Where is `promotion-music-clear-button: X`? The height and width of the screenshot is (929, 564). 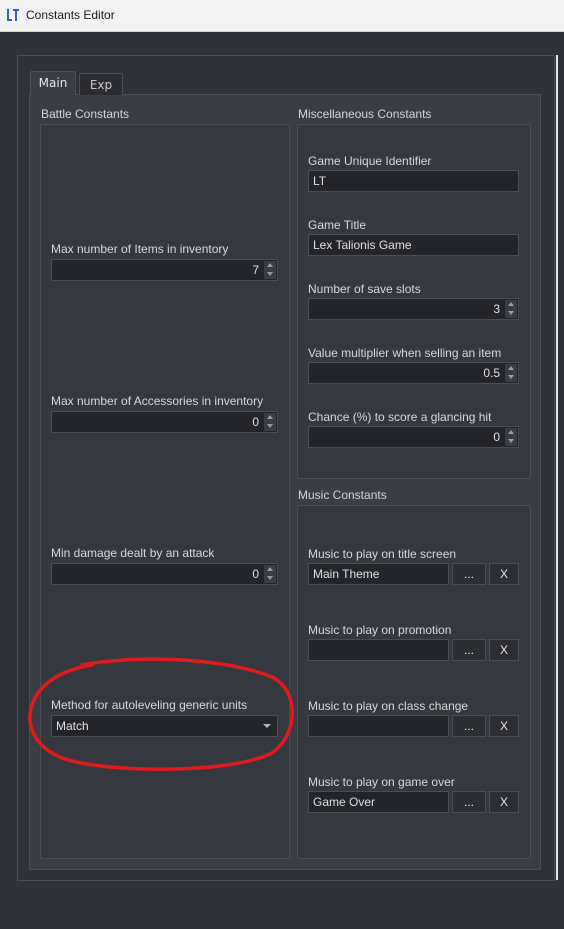
promotion-music-clear-button: X is located at coordinates (504, 650).